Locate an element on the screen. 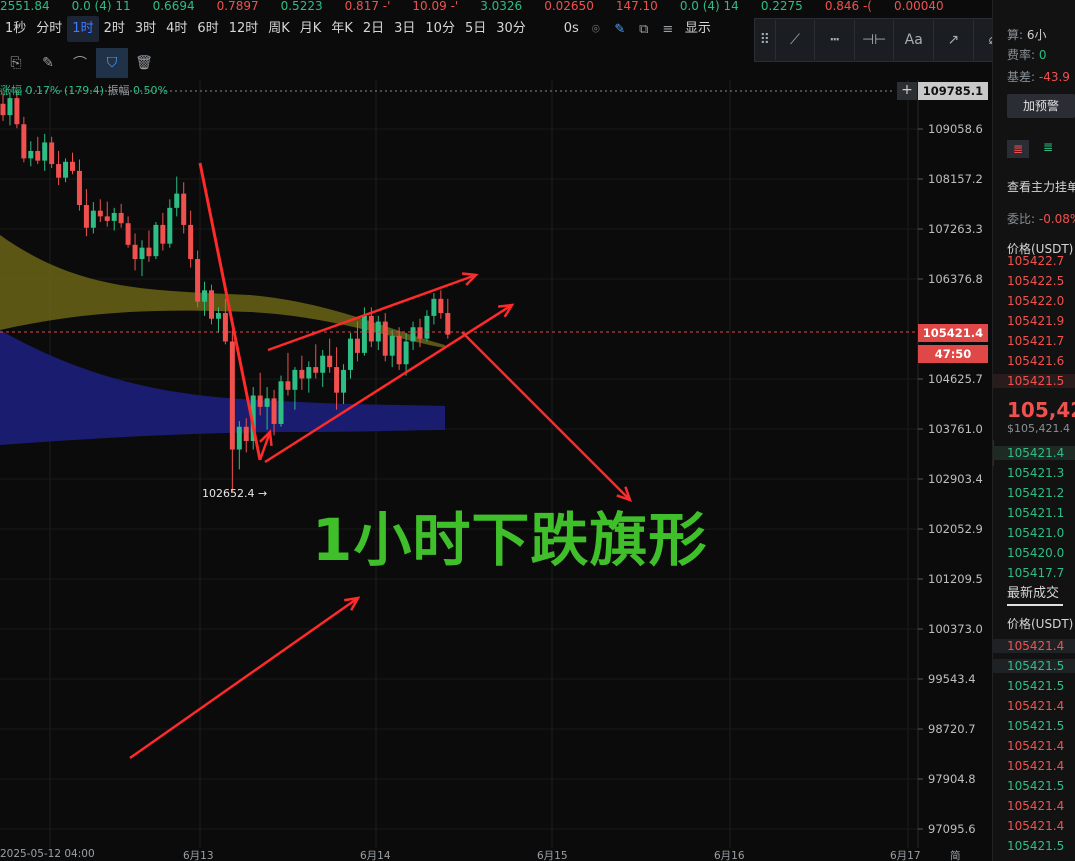 This screenshot has width=1075, height=861. orderbook-both-view-icon: ≣ is located at coordinates (1018, 149).